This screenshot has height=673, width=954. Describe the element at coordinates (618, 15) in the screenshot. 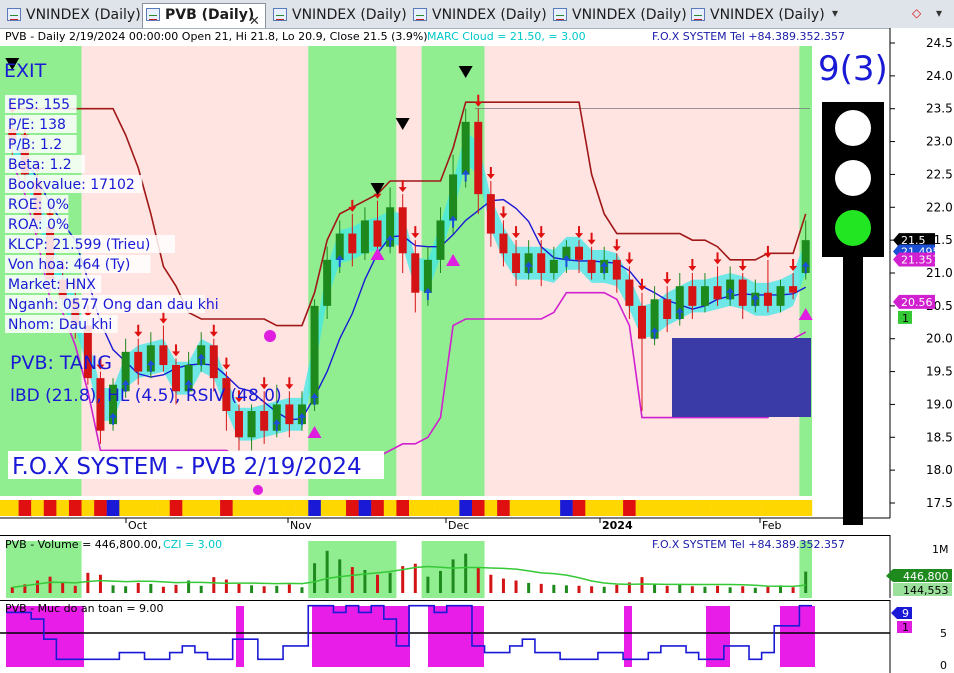

I see `tab-vnindex-4: VNINDEX (Daily)` at that location.